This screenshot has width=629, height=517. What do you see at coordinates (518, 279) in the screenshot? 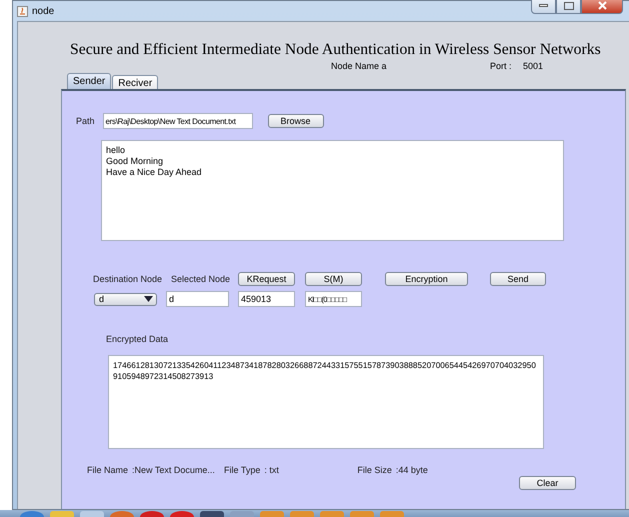
I see `send-button: Send` at bounding box center [518, 279].